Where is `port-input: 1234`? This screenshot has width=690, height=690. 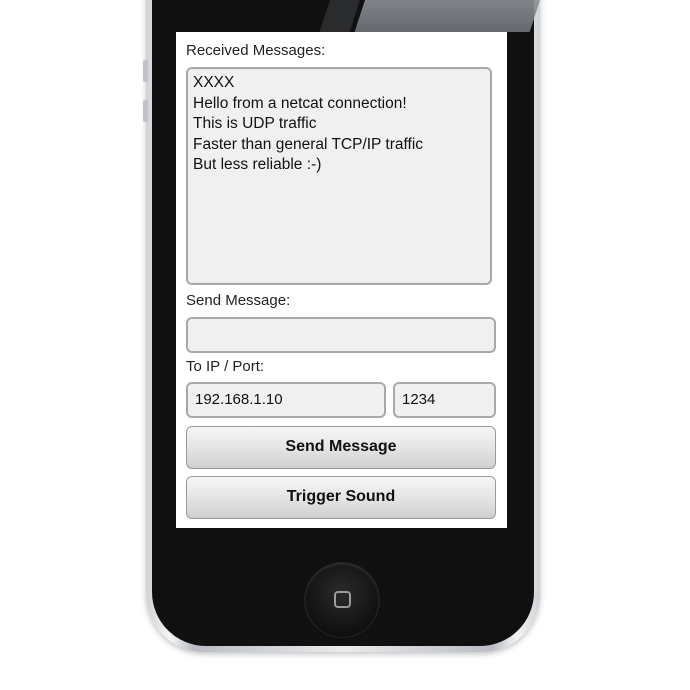 port-input: 1234 is located at coordinates (444, 400).